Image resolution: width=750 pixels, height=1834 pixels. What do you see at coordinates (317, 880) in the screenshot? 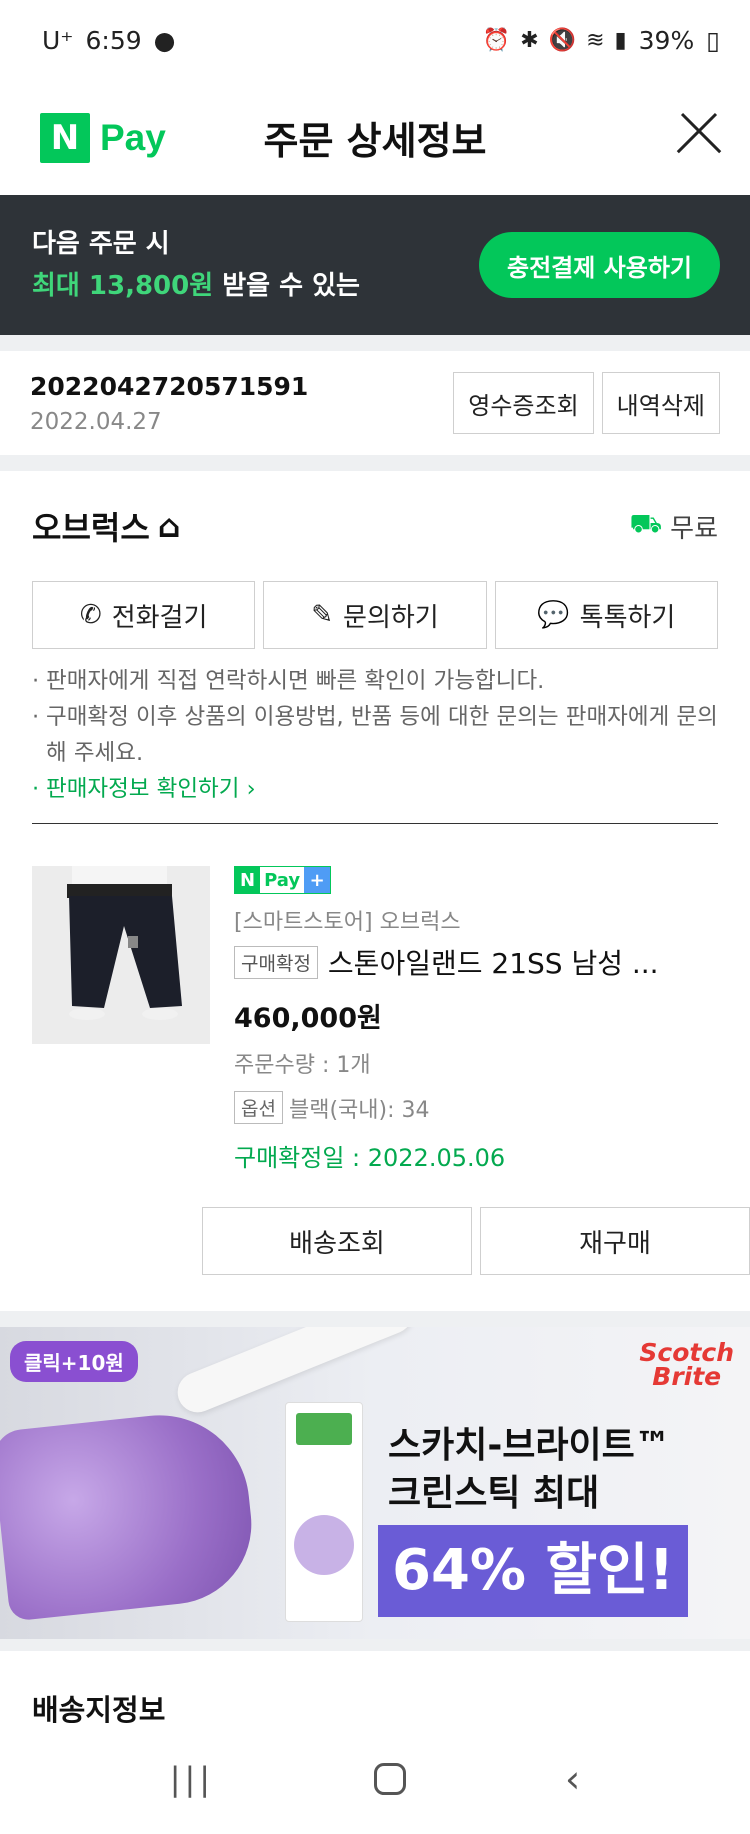
I see `plus-icon: +` at bounding box center [317, 880].